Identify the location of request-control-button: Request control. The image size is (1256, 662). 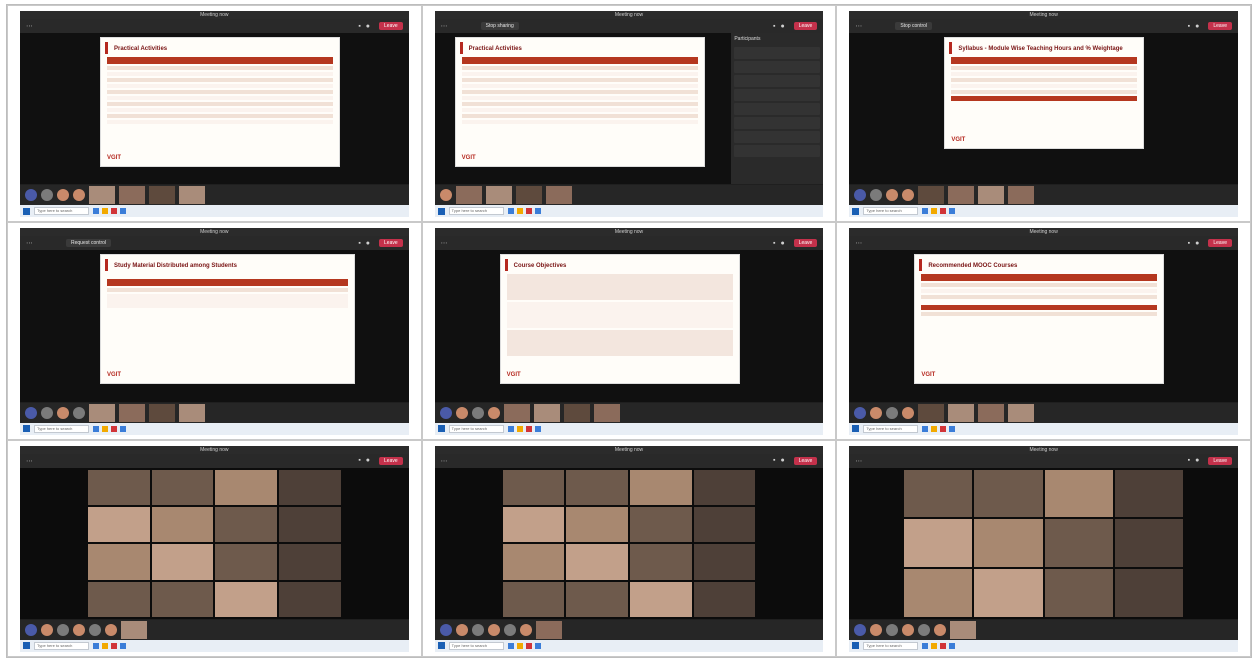
(89, 243).